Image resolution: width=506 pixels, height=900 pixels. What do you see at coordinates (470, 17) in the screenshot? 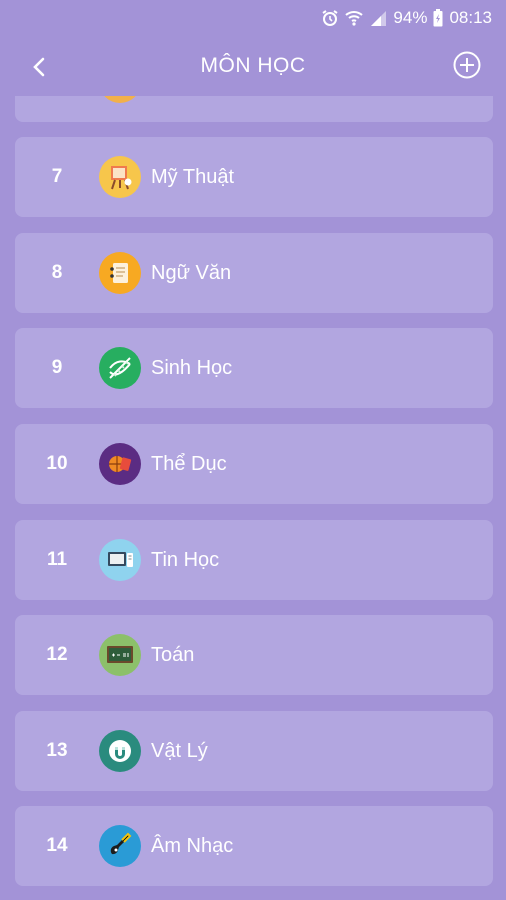
I see `clock: 08:13` at bounding box center [470, 17].